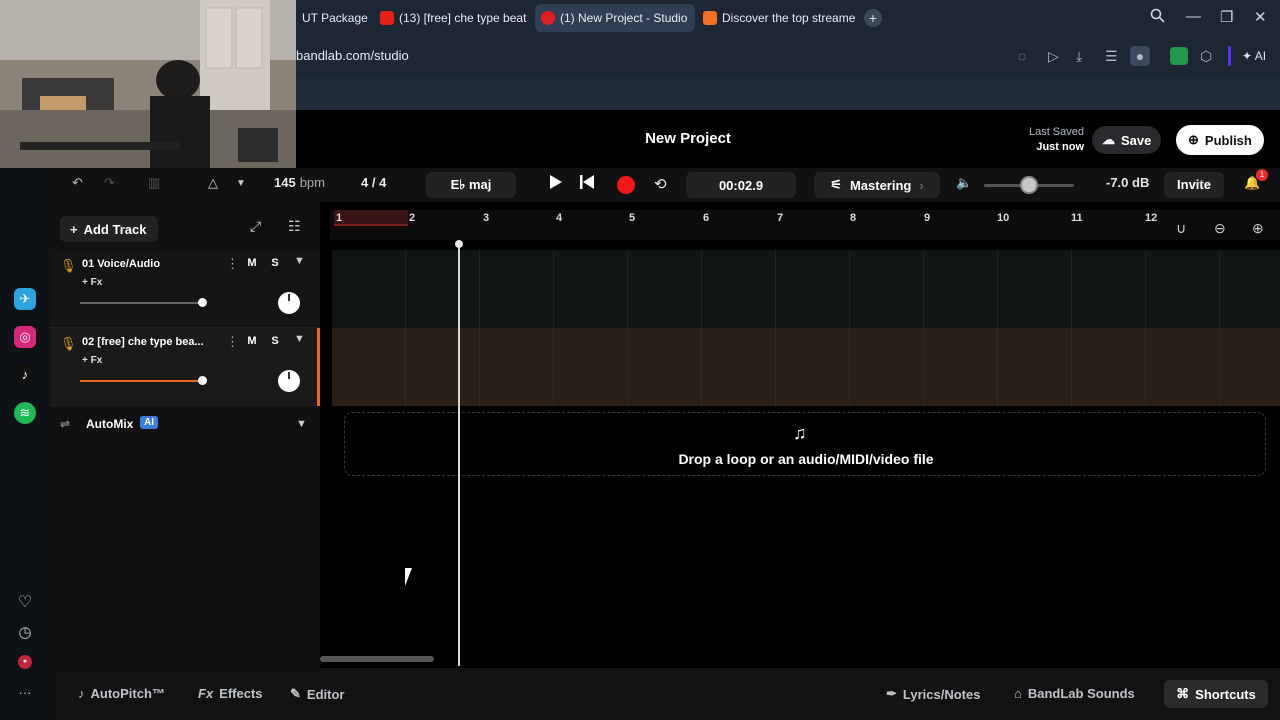 The width and height of the screenshot is (1280, 720). Describe the element at coordinates (25, 662) in the screenshot. I see `record-app-icon: ●` at that location.